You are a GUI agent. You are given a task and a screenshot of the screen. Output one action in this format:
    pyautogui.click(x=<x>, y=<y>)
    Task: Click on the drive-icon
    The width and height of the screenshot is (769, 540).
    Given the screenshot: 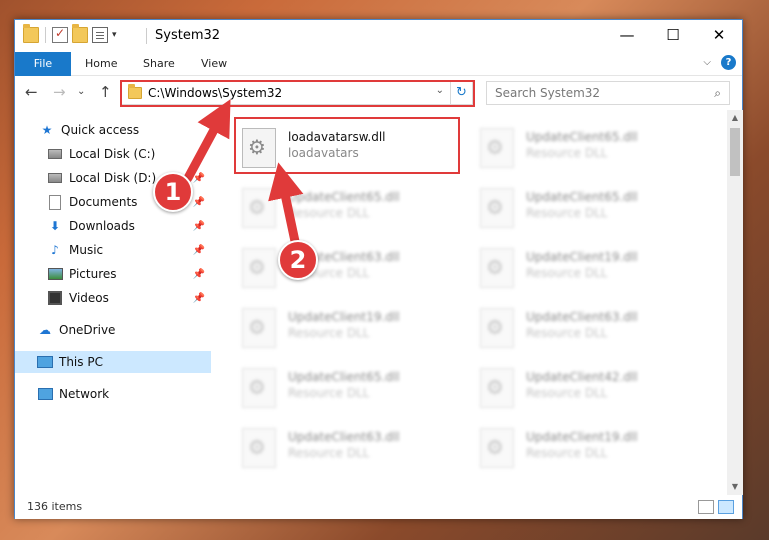 What is the action you would take?
    pyautogui.click(x=55, y=178)
    